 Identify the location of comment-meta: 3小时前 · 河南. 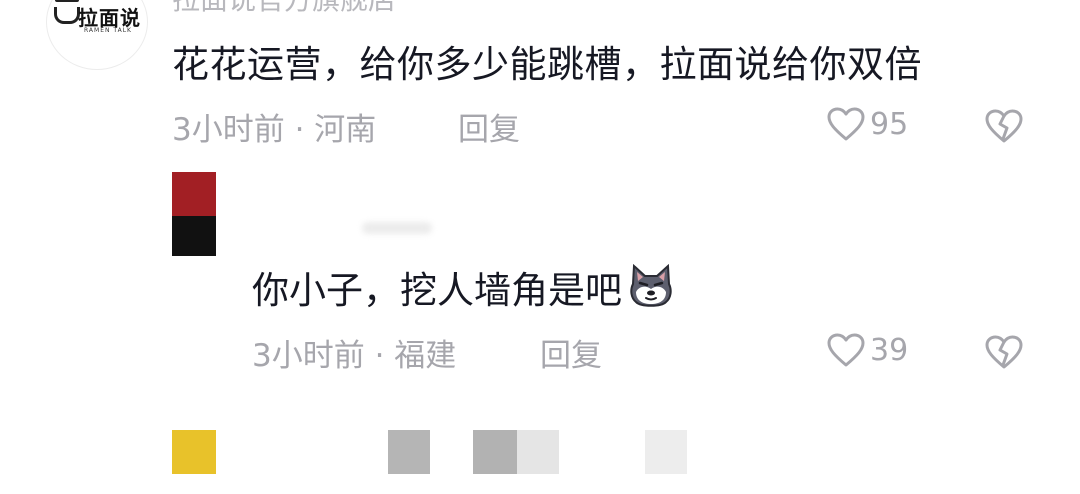
(274, 126).